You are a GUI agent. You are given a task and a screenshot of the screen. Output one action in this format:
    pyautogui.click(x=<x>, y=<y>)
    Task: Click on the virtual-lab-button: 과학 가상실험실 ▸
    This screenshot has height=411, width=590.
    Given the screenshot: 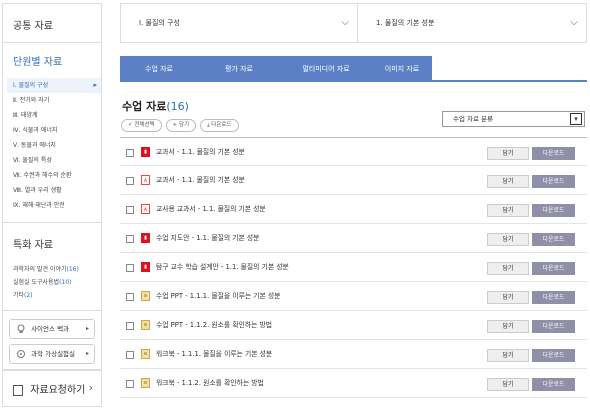 What is the action you would take?
    pyautogui.click(x=52, y=354)
    